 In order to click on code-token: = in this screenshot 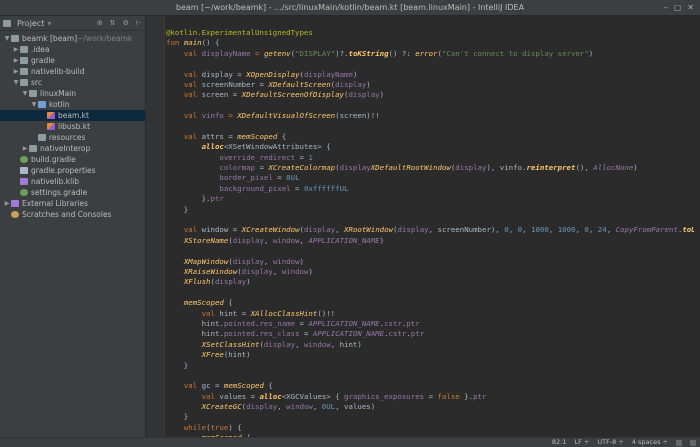, I will do `click(230, 116)`.